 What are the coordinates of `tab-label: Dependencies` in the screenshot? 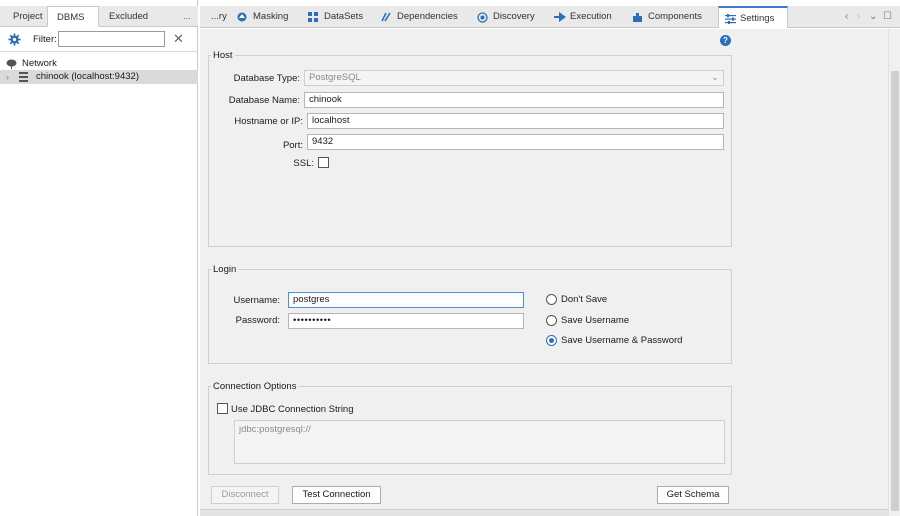 It's located at (427, 16).